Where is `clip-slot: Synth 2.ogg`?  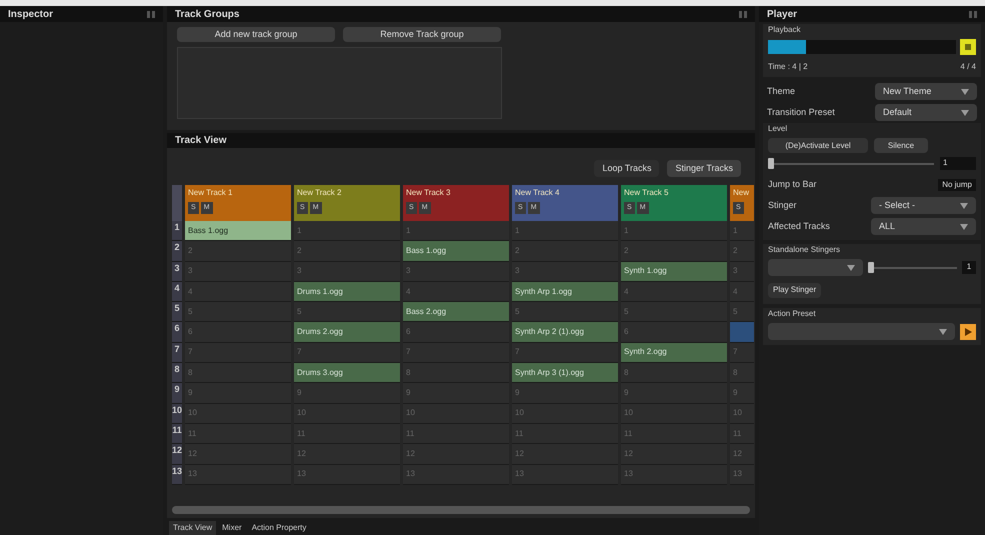 clip-slot: Synth 2.ogg is located at coordinates (674, 353).